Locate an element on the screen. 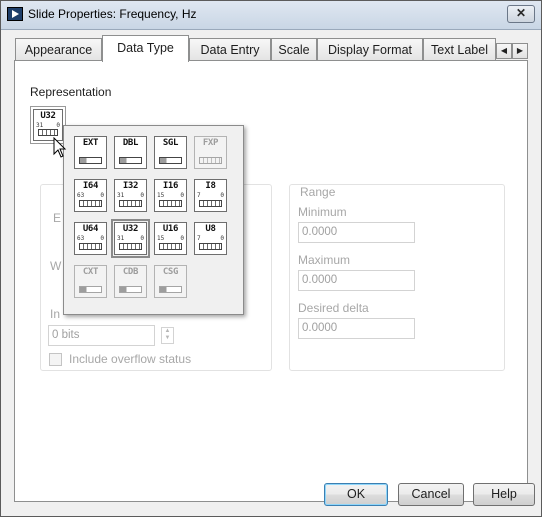 This screenshot has width=544, height=519. labview-app-icon is located at coordinates (15, 14).